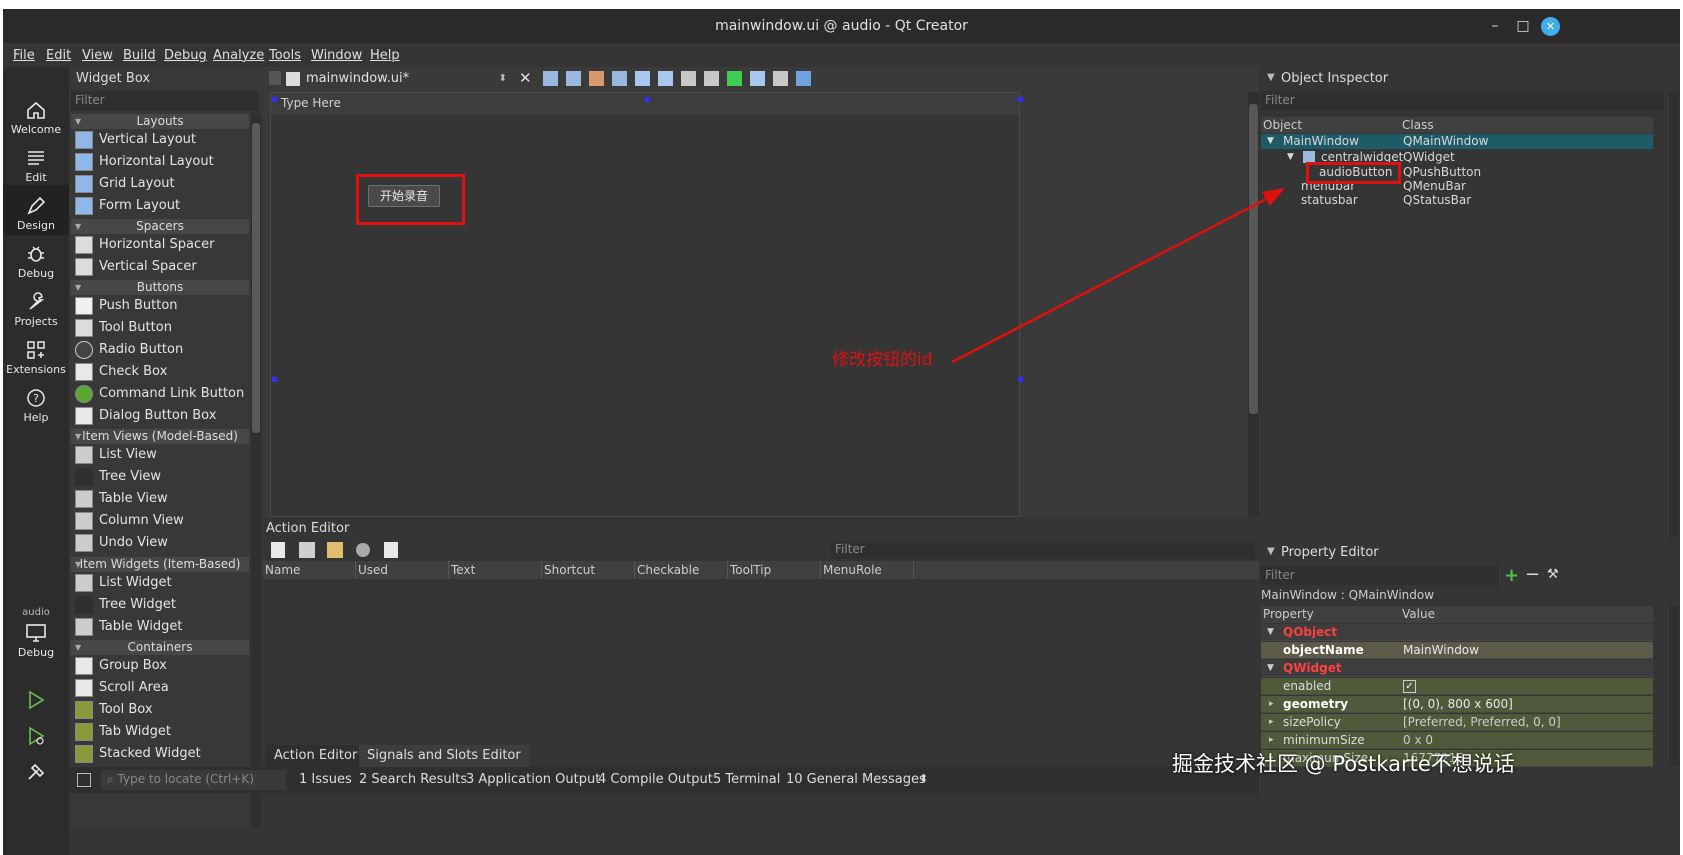  What do you see at coordinates (923, 778) in the screenshot?
I see `pane-more-icon: ⬍` at bounding box center [923, 778].